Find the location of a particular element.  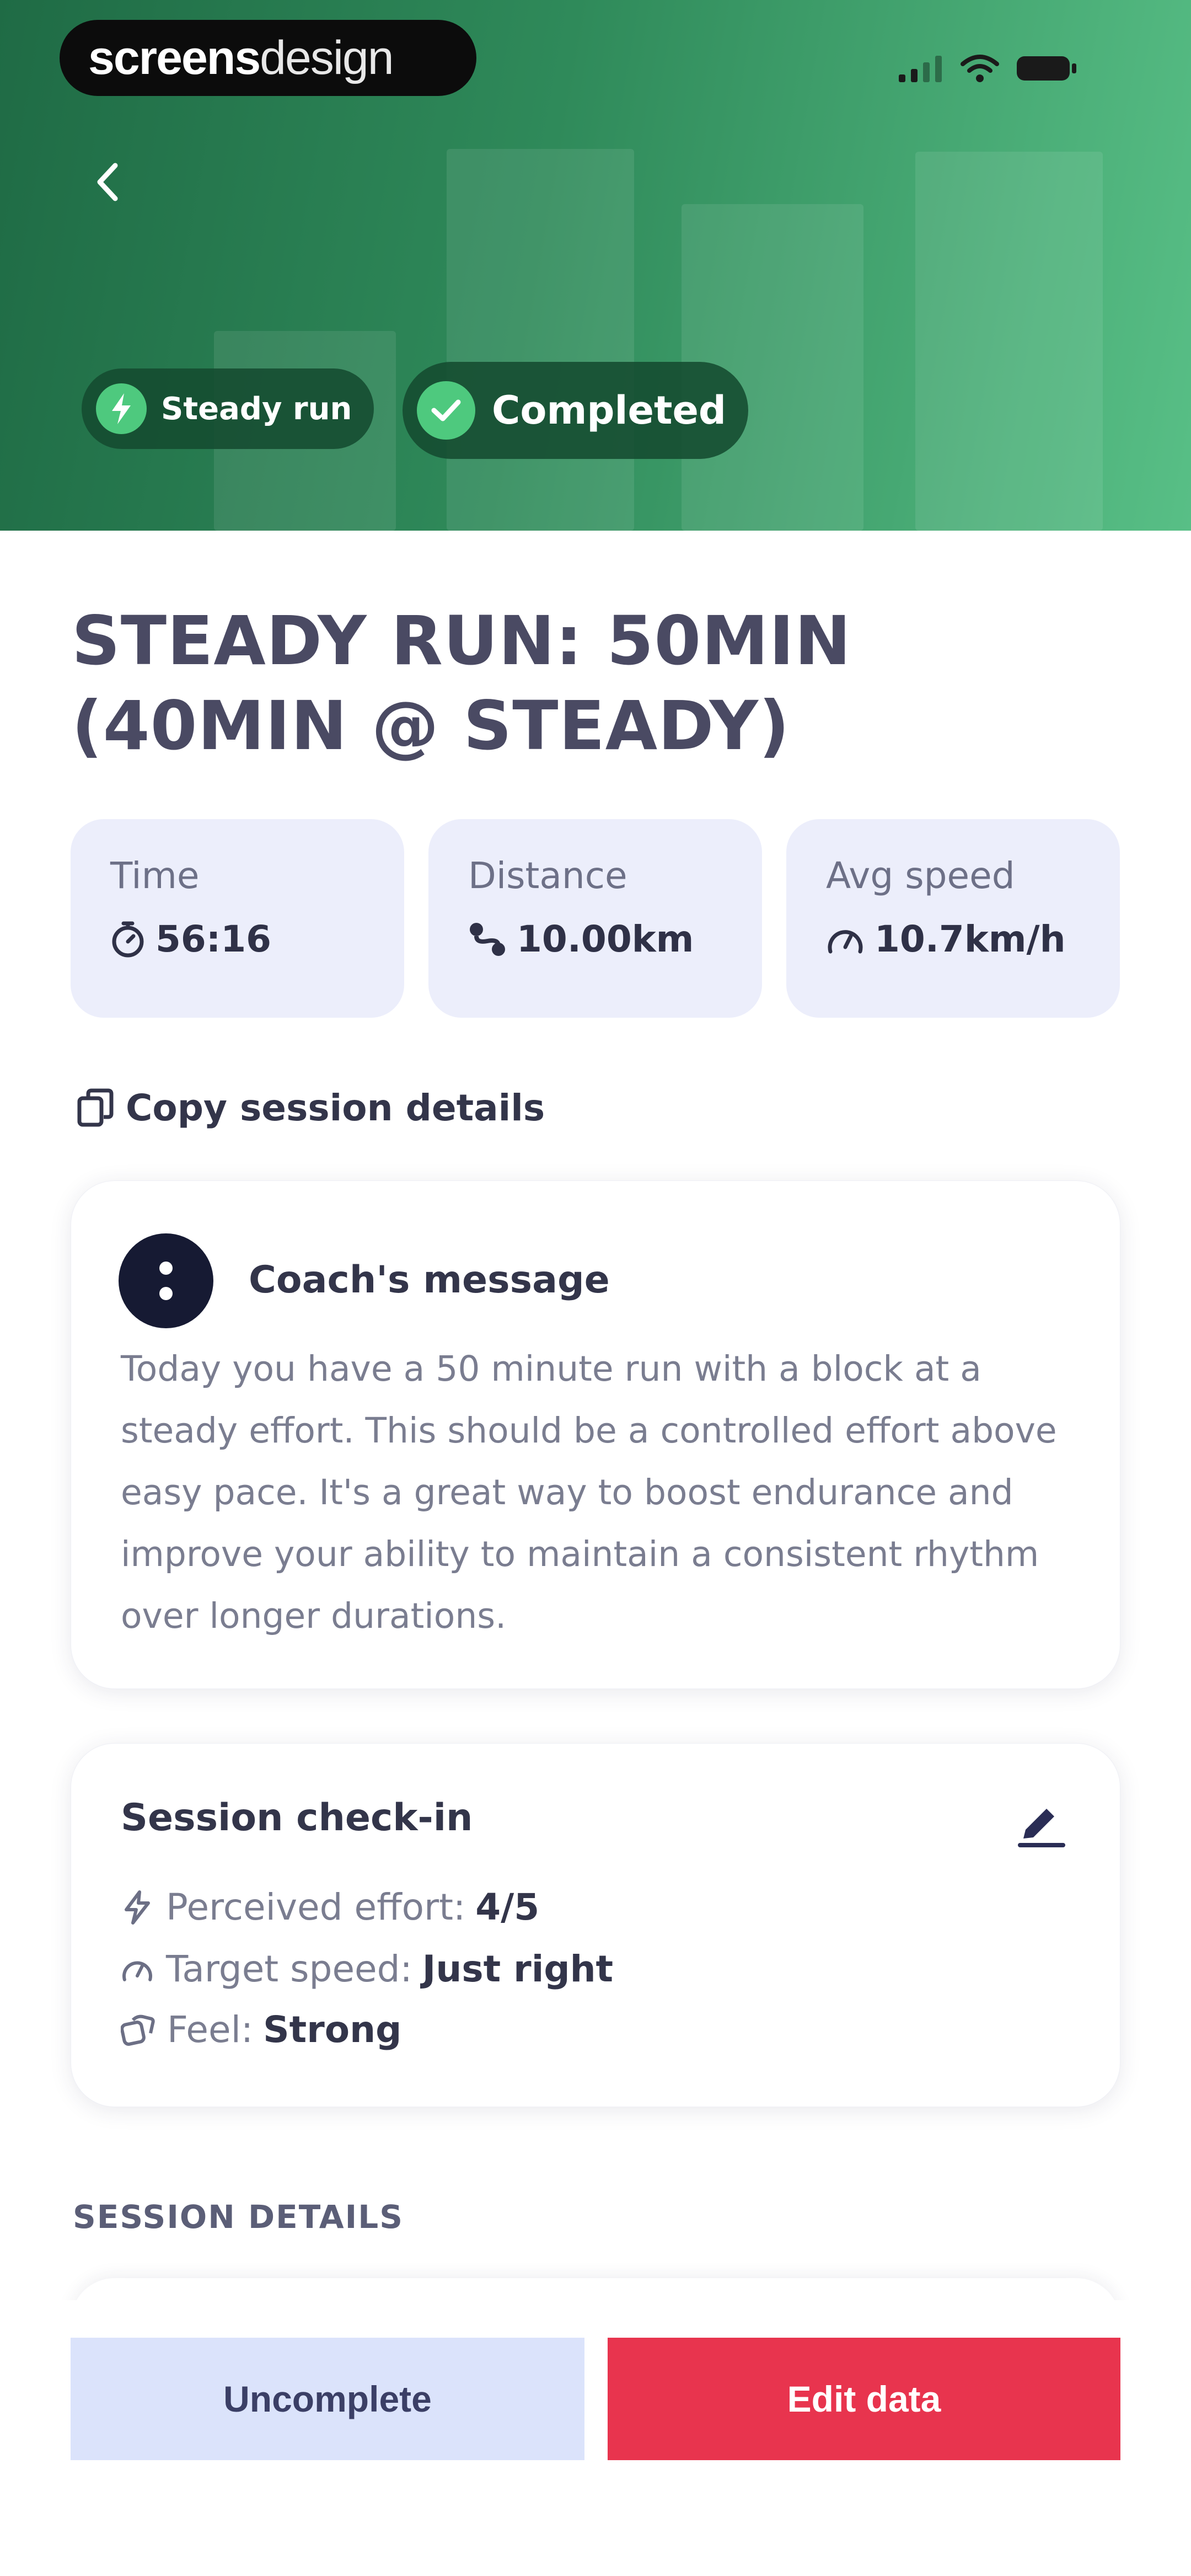

pencil-icon is located at coordinates (1041, 1828).